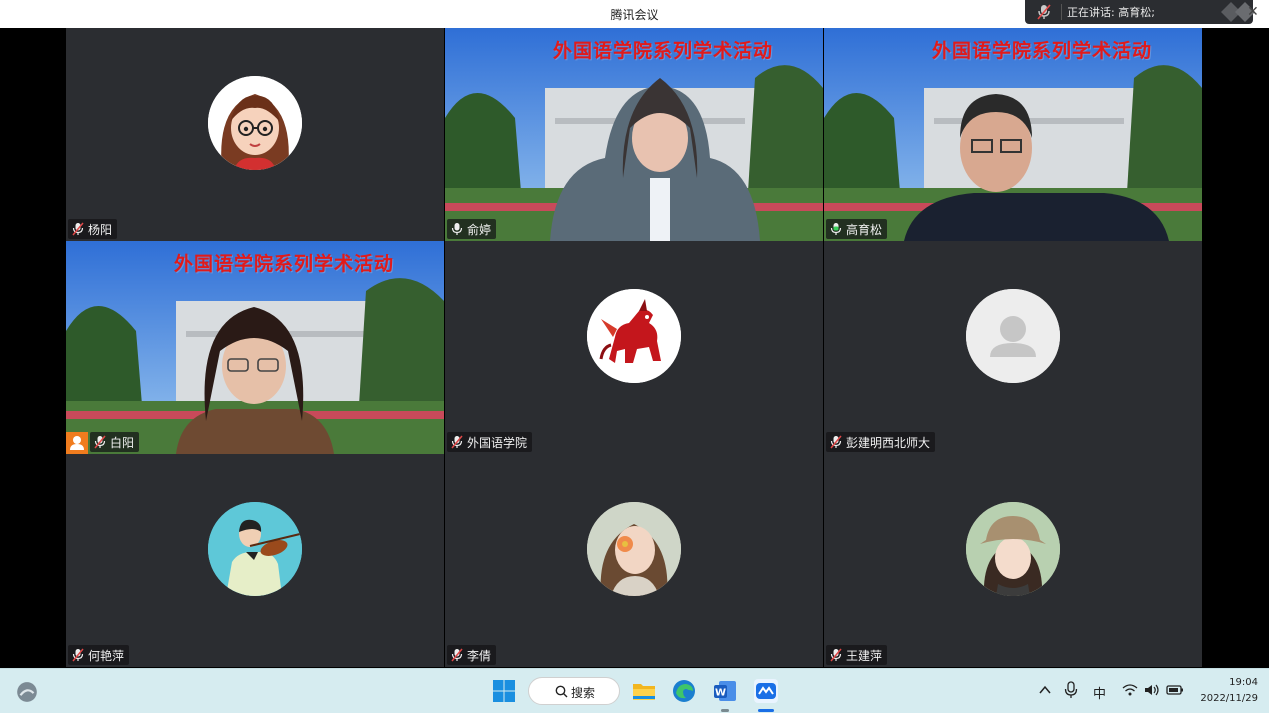  Describe the element at coordinates (1175, 690) in the screenshot. I see `battery-icon` at that location.